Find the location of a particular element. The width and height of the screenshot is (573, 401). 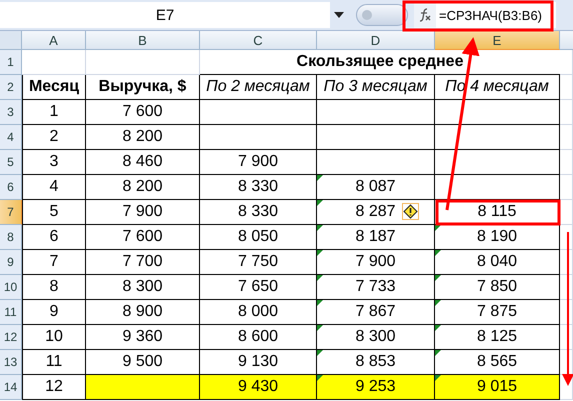

column-header: A is located at coordinates (54, 40).